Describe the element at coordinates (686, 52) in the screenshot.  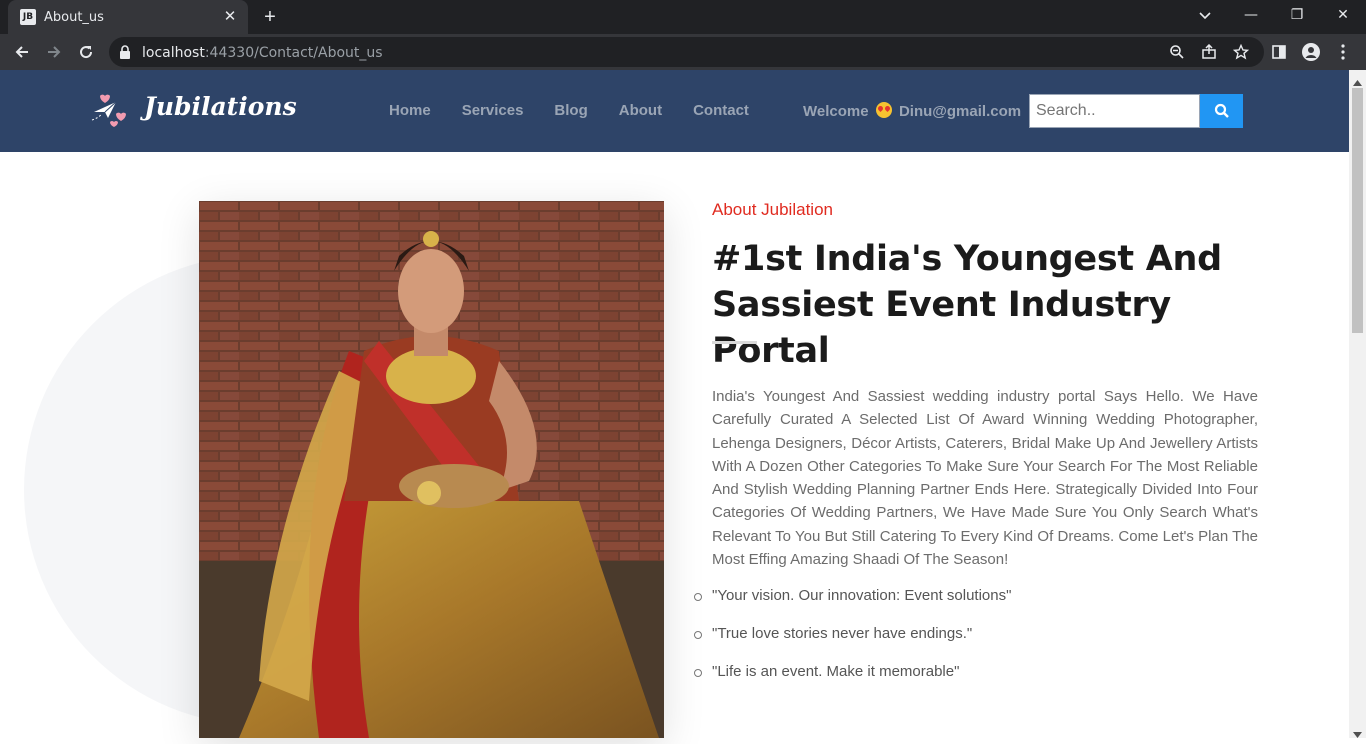
I see `address-bar: localhost:44330/Contact/About_us` at that location.